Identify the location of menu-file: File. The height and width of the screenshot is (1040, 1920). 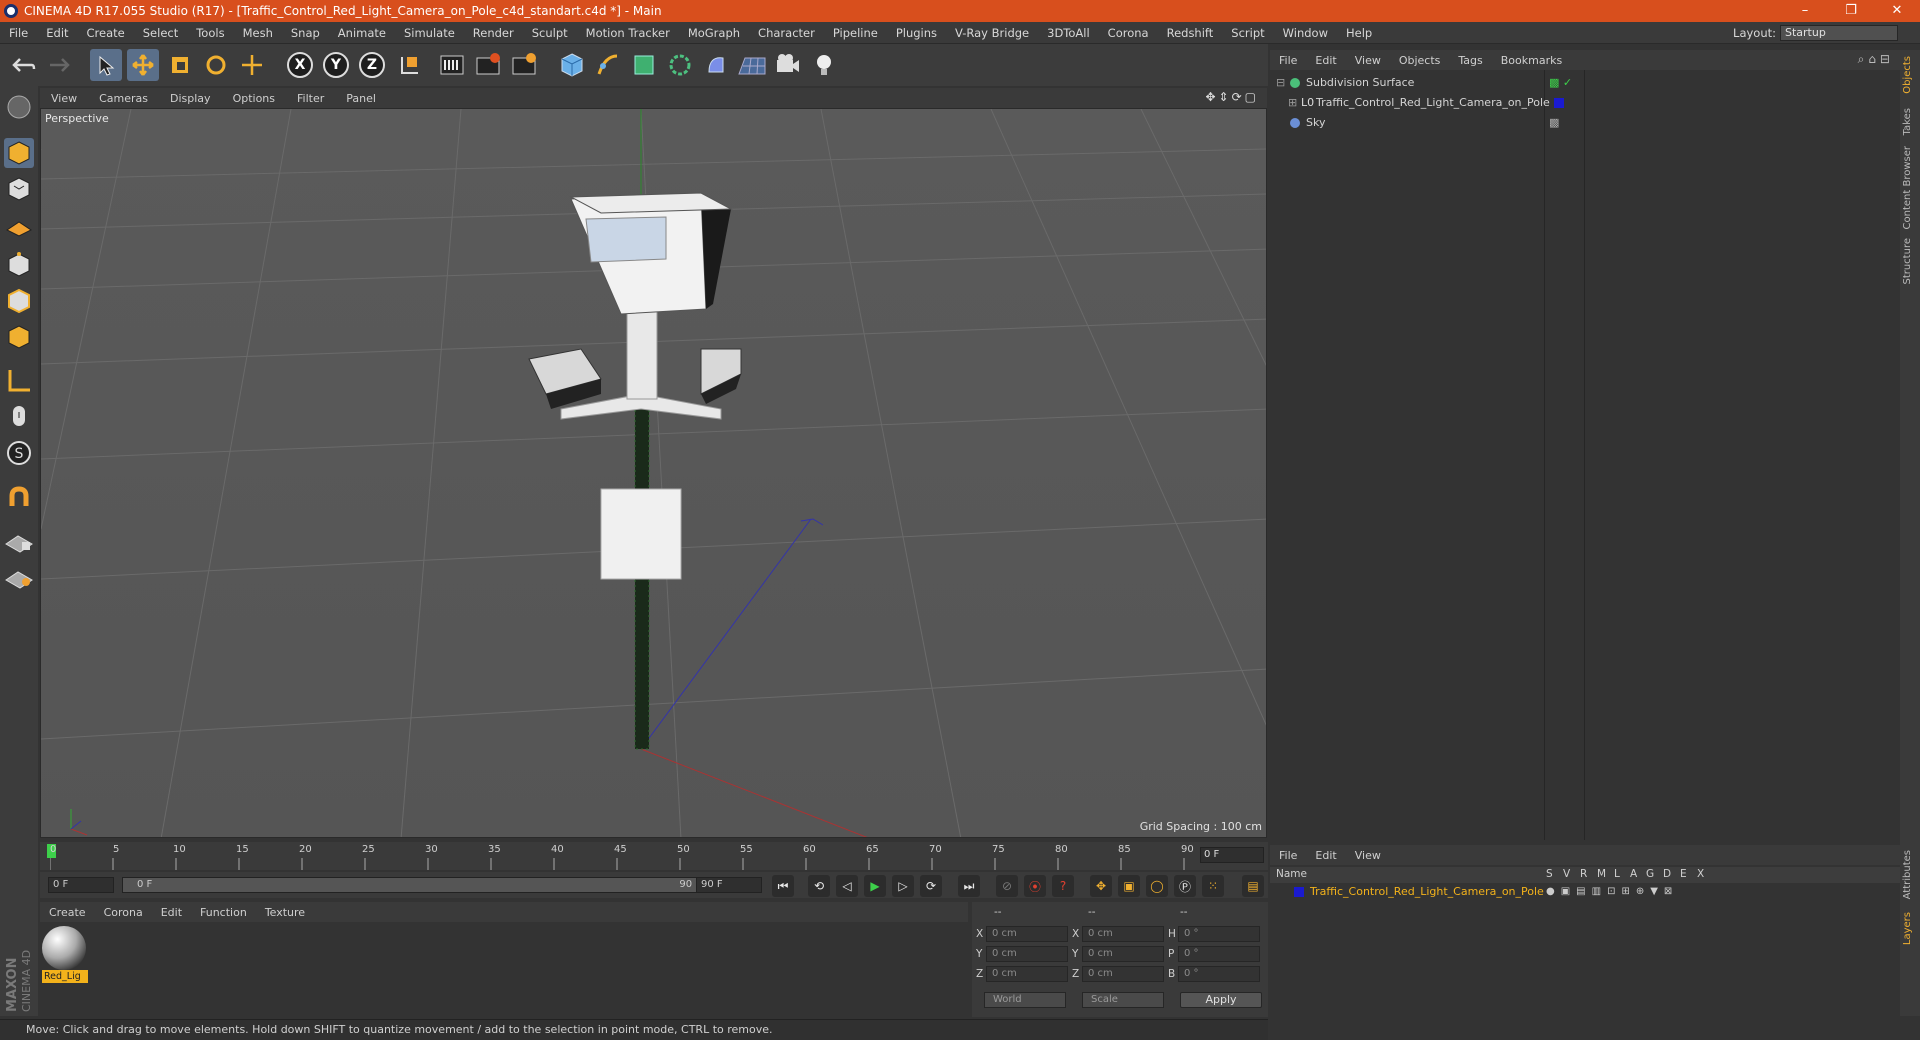
(18, 33).